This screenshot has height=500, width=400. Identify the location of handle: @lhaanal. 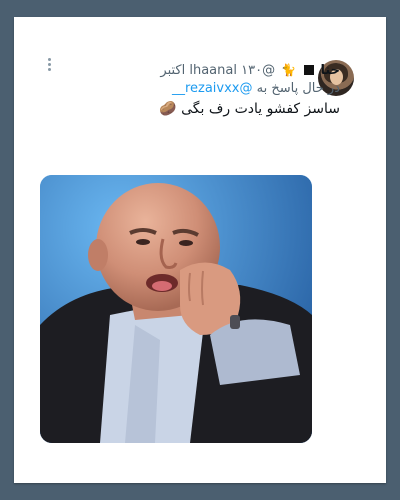
(232, 70).